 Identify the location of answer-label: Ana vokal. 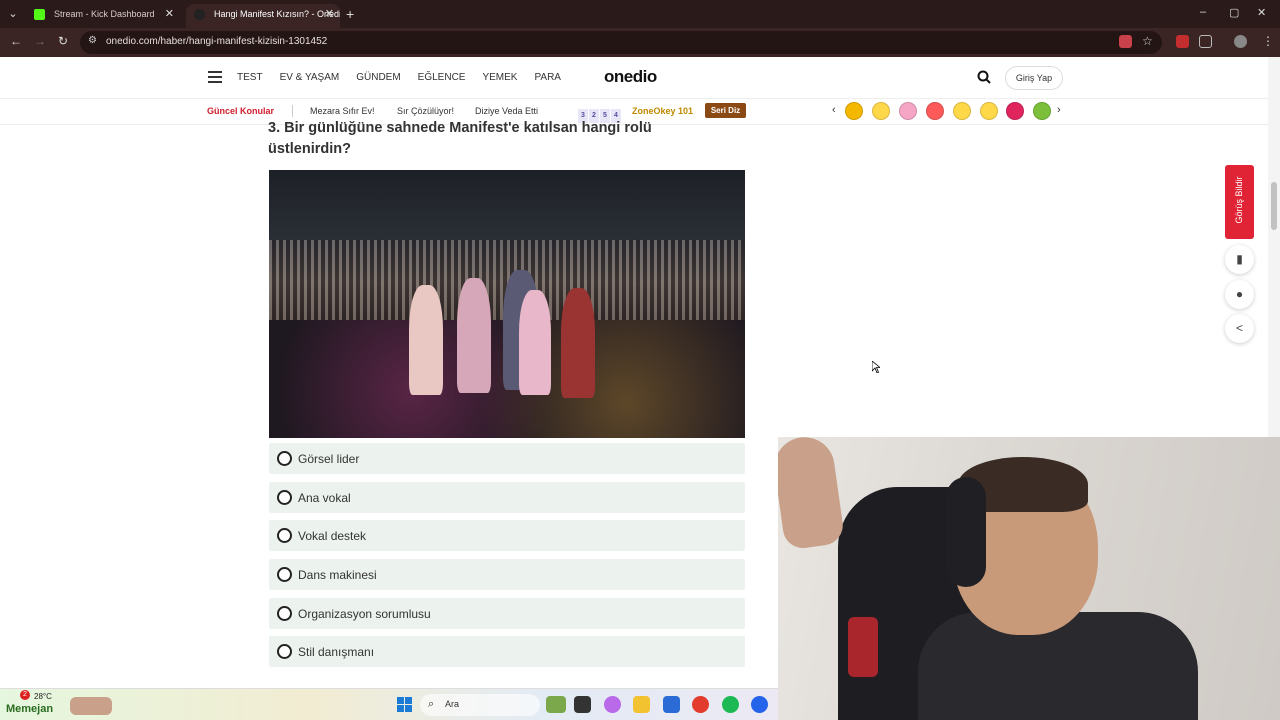
(324, 497).